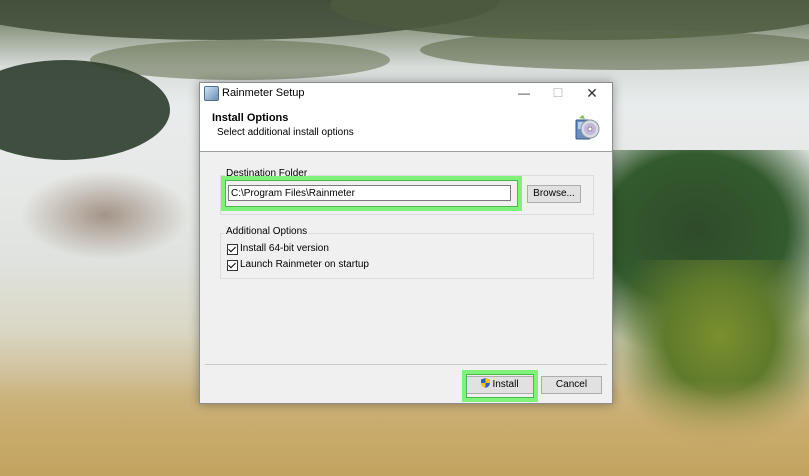  Describe the element at coordinates (505, 384) in the screenshot. I see `install-button-label: Install` at that location.